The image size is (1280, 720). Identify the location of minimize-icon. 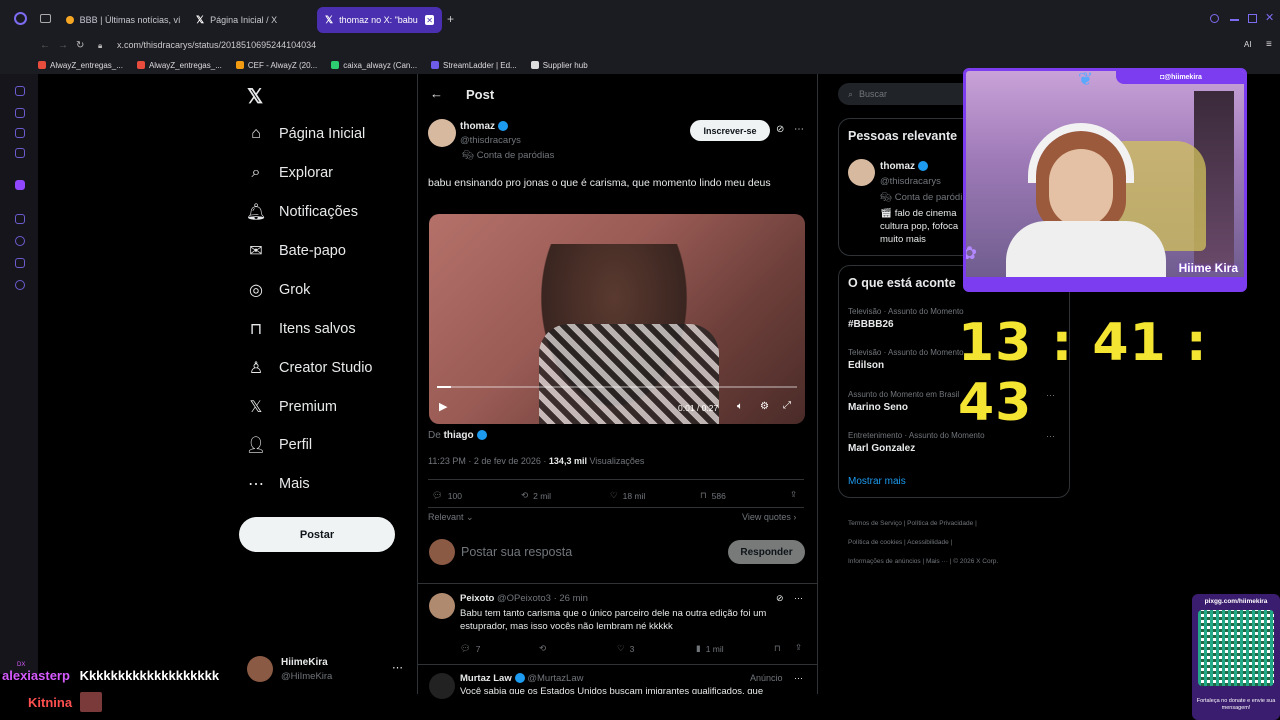
(1234, 20).